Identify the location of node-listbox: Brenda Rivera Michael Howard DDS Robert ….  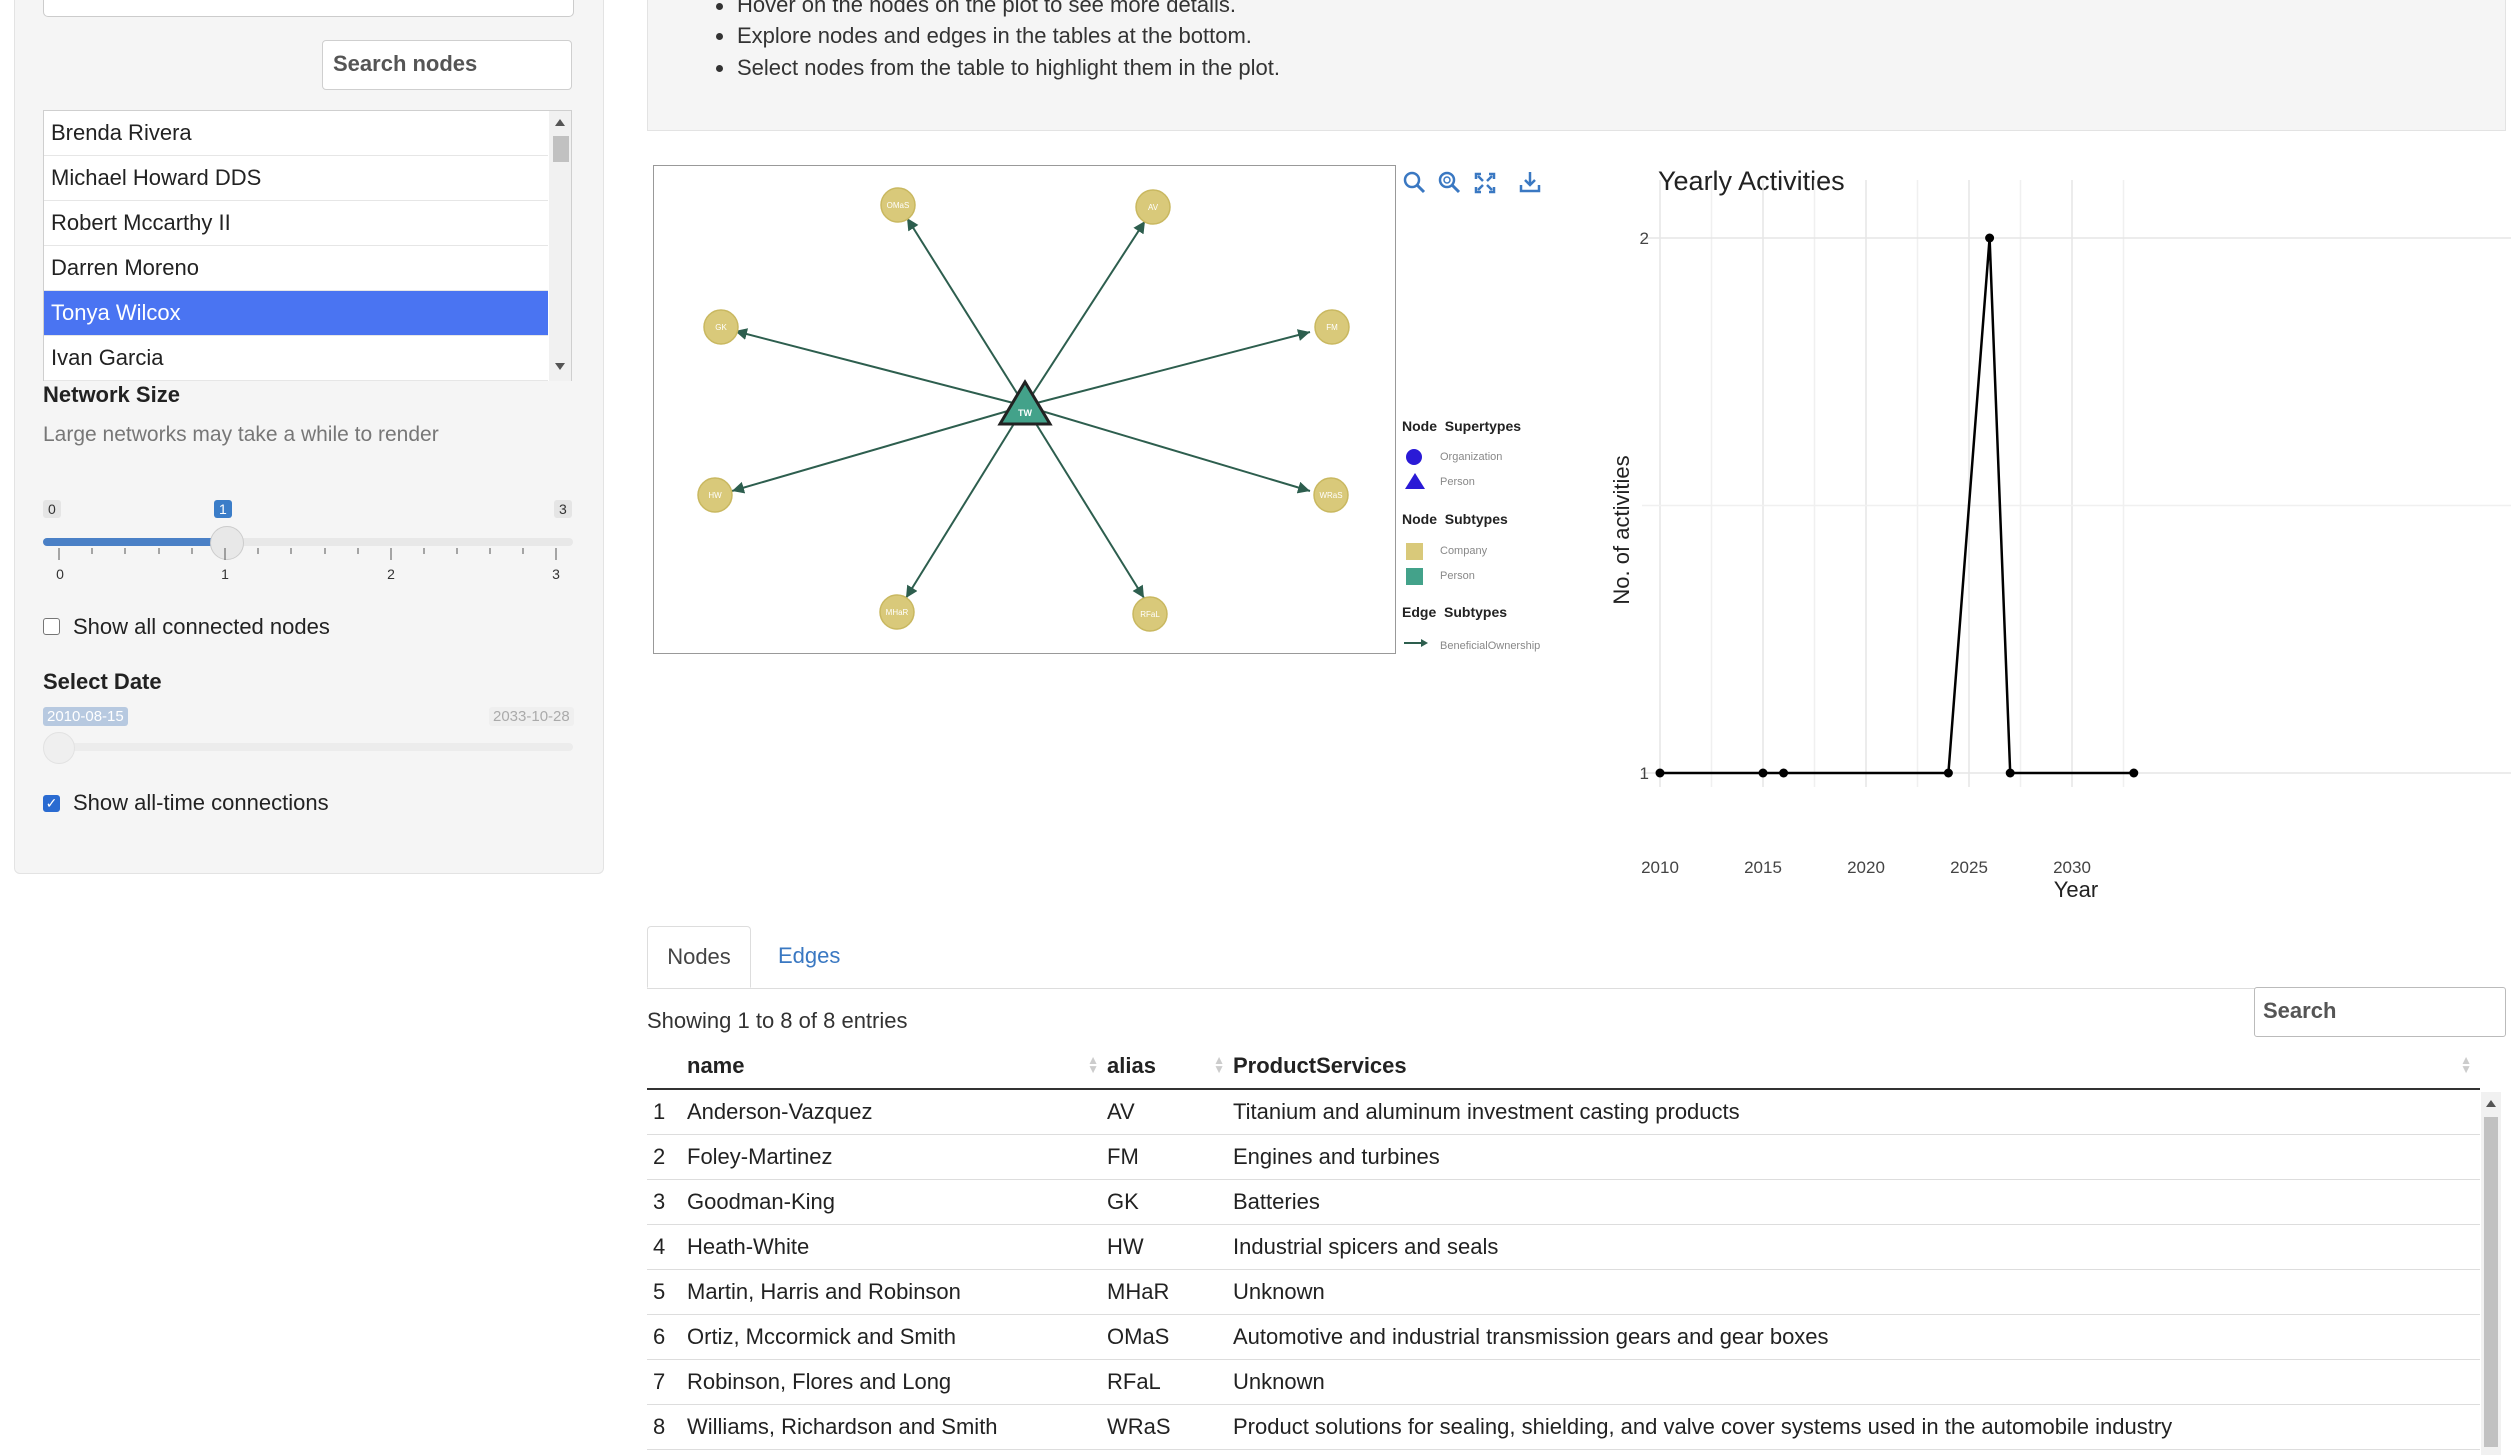
(307, 245).